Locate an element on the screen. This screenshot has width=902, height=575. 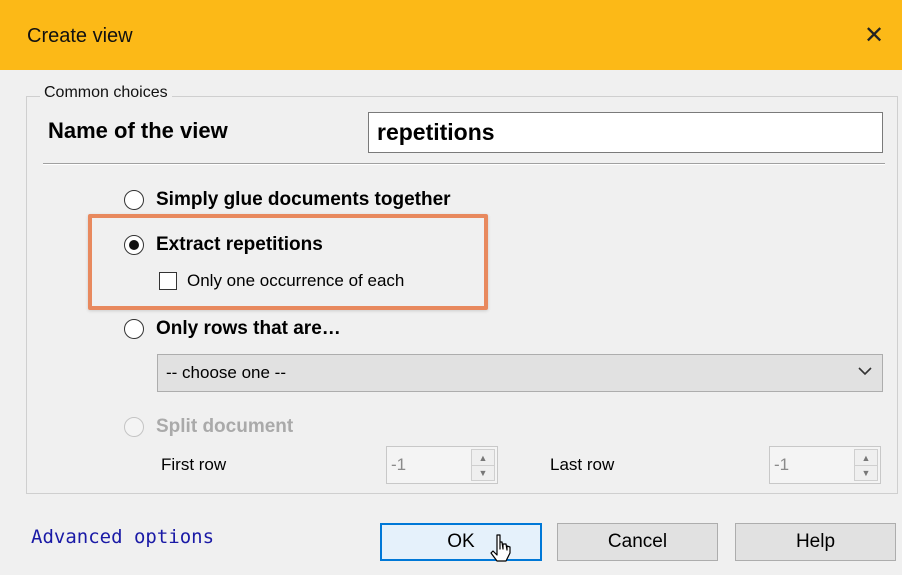
only-one-occurrence: Only one occurrence of each is located at coordinates (281, 281).